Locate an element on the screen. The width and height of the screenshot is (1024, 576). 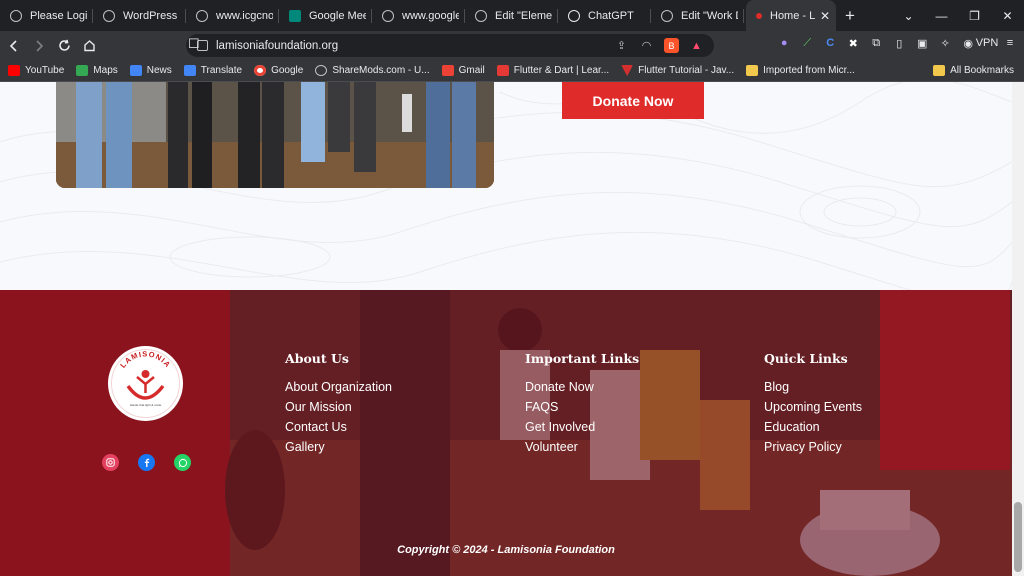
copyright-text: Copyright © 2024 - Lamisonia Foundation is located at coordinates (506, 550).